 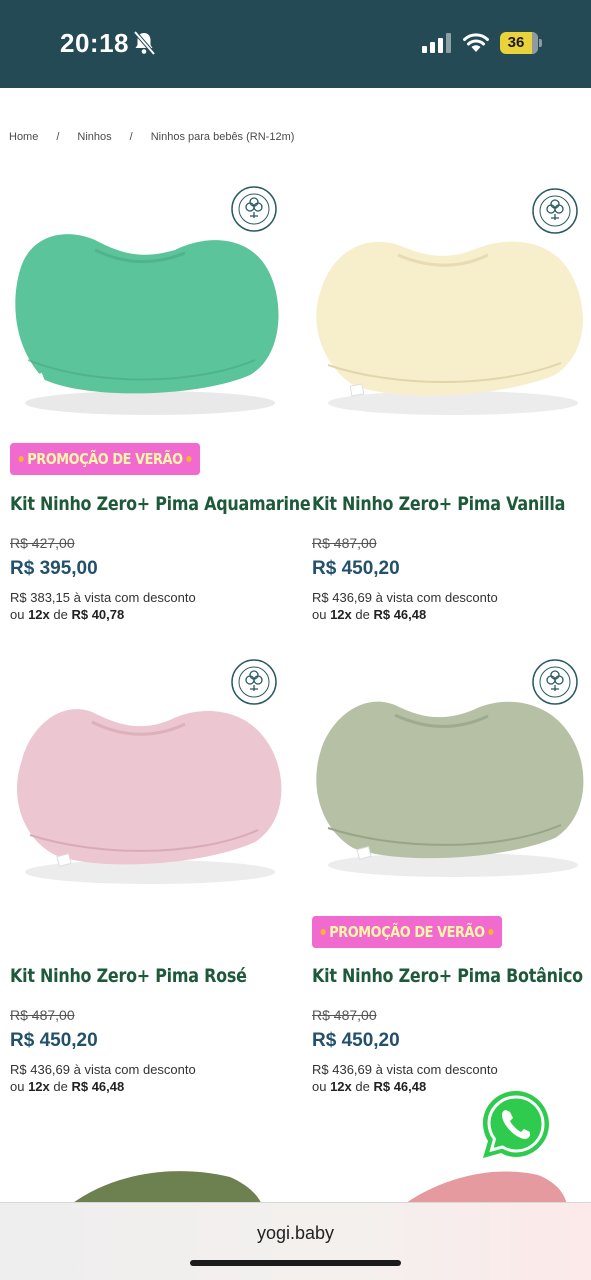 I want to click on product-title: Kit Ninho Zero+ Pima Aquamarine, so click(x=160, y=504).